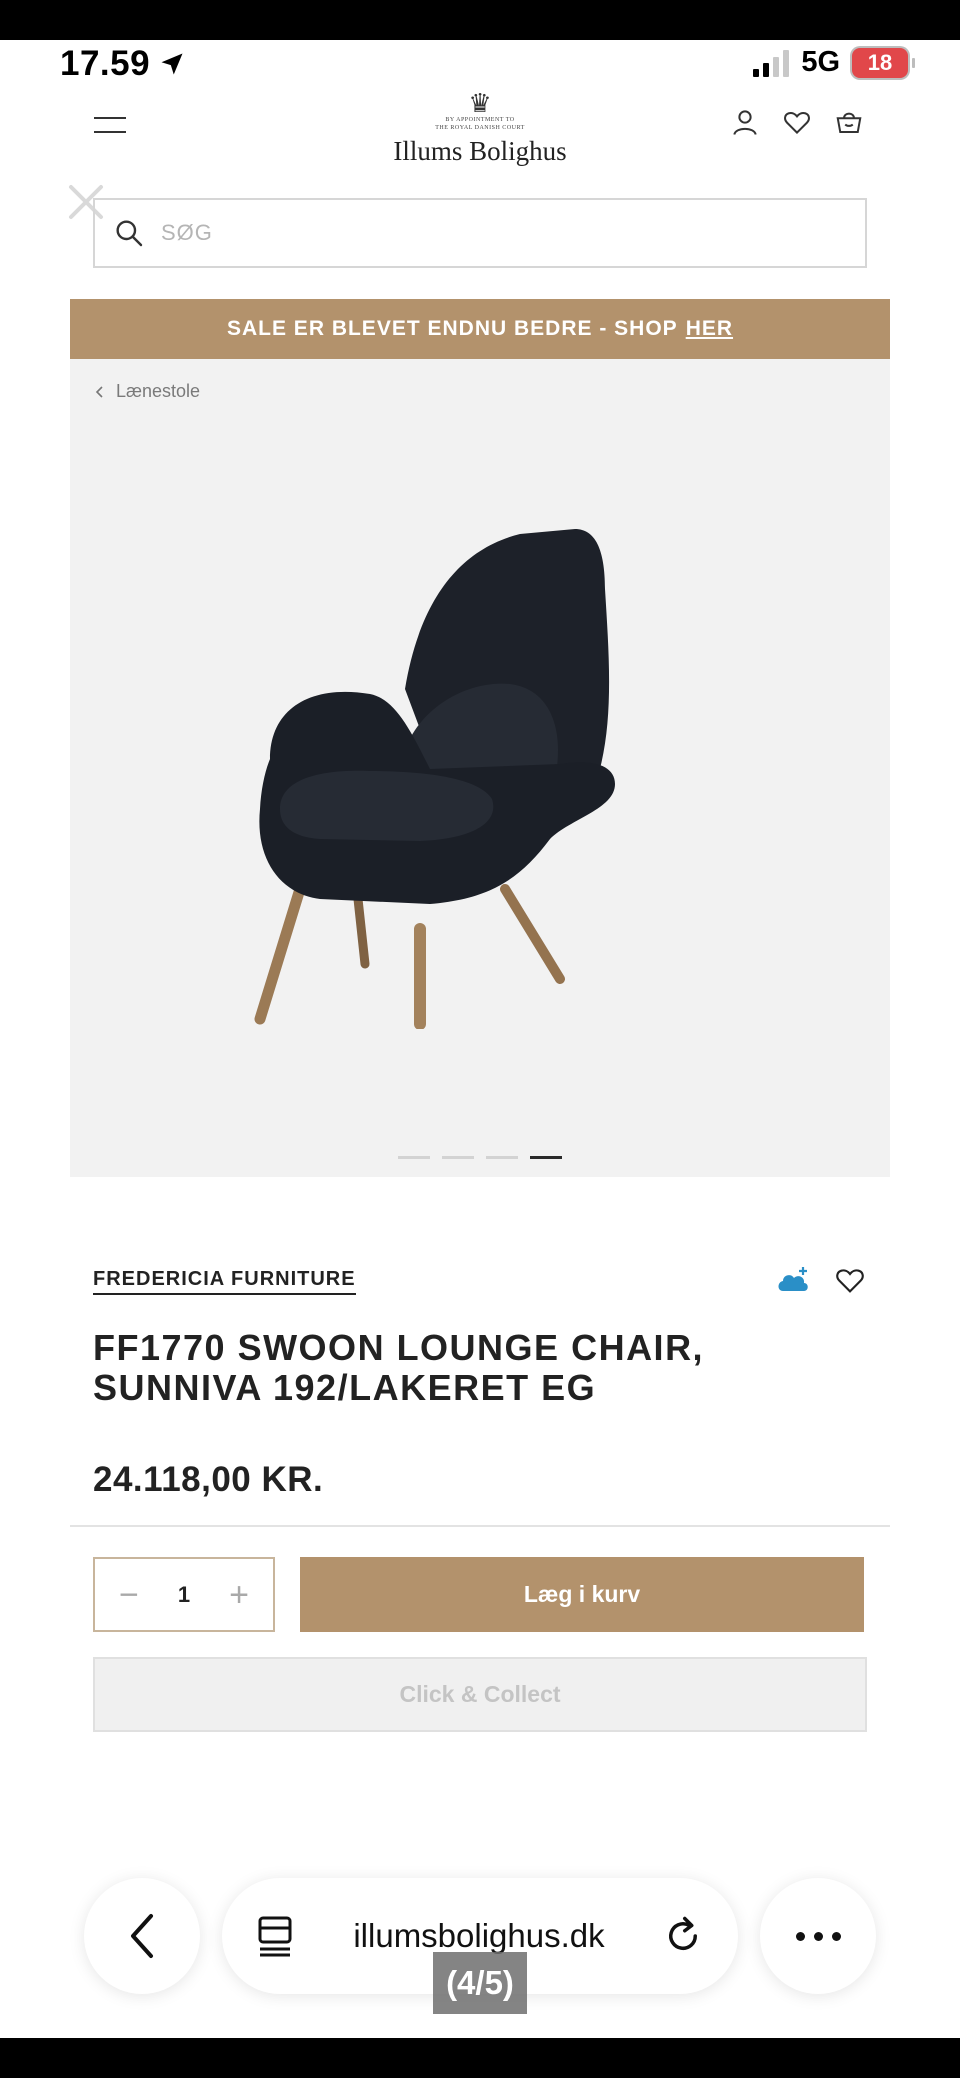 This screenshot has height=2078, width=960. I want to click on status-indicators: 5G 18, so click(834, 62).